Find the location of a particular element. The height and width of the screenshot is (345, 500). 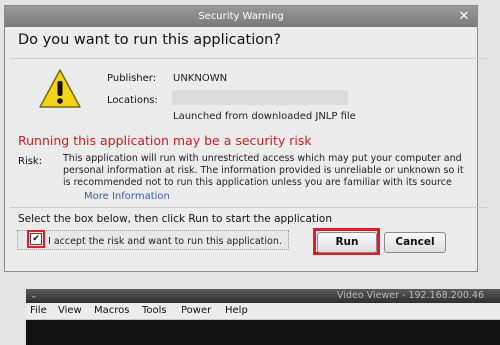

locations-label: Locations: is located at coordinates (132, 100).